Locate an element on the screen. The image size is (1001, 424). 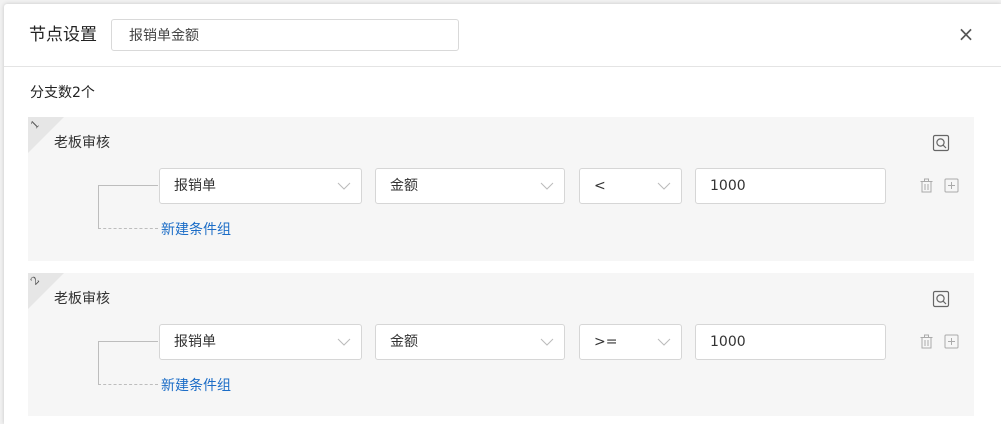
close-icon: × is located at coordinates (966, 34).